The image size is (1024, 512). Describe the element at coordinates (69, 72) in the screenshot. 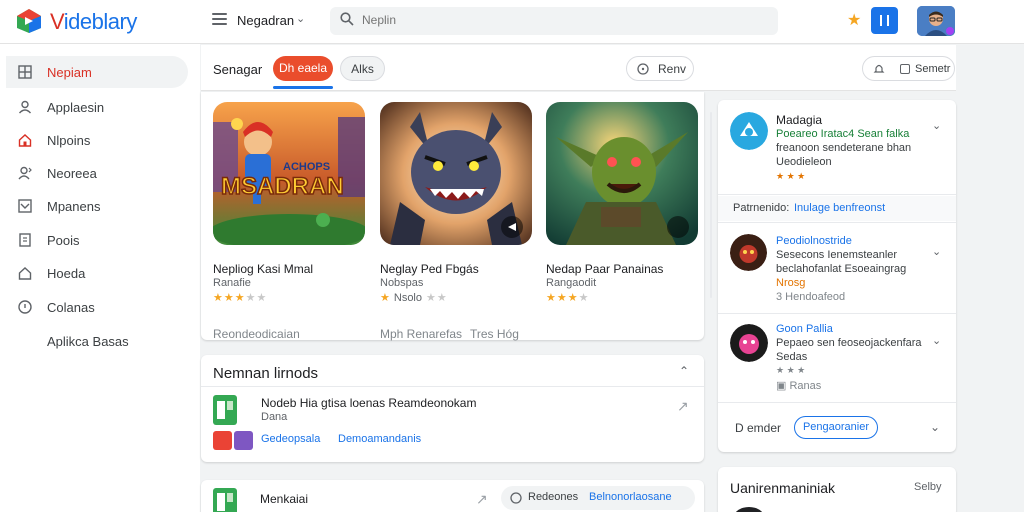

I see `sidebar-item-label: Nepiam` at that location.